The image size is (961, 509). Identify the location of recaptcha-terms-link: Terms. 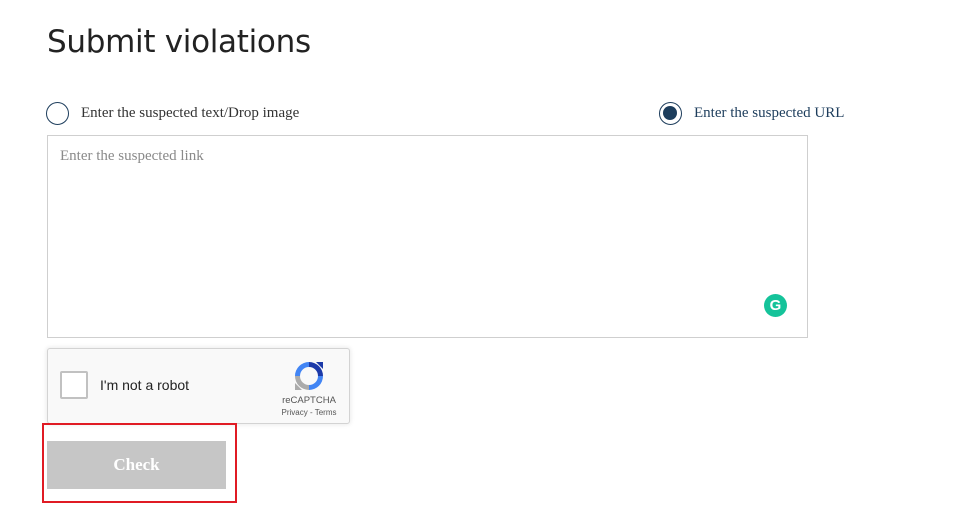
(326, 412).